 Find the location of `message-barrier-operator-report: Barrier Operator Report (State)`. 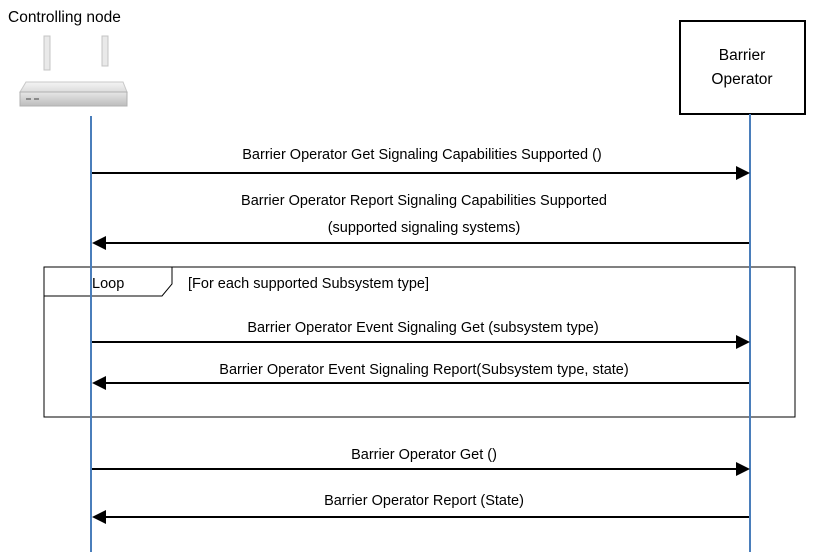

message-barrier-operator-report: Barrier Operator Report (State) is located at coordinates (420, 508).